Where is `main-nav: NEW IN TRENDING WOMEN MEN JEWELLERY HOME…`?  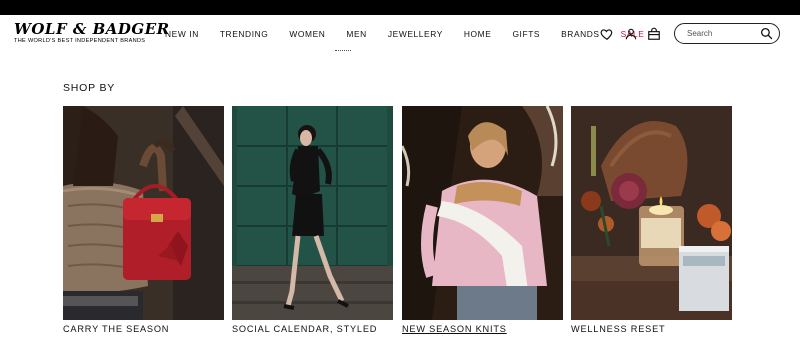 main-nav: NEW IN TRENDING WOMEN MEN JEWELLERY HOME… is located at coordinates (404, 34).